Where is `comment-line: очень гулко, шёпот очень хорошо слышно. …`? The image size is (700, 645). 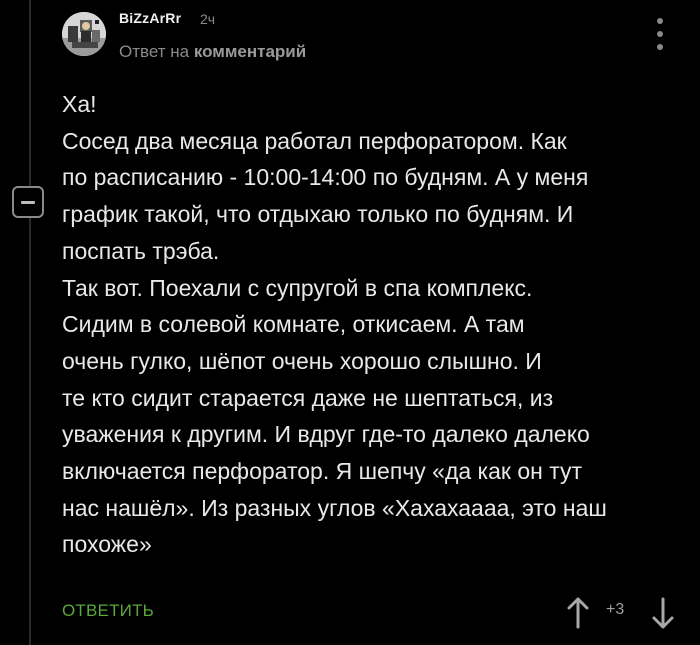
comment-line: очень гулко, шёпот очень хорошо слышно. … is located at coordinates (302, 360).